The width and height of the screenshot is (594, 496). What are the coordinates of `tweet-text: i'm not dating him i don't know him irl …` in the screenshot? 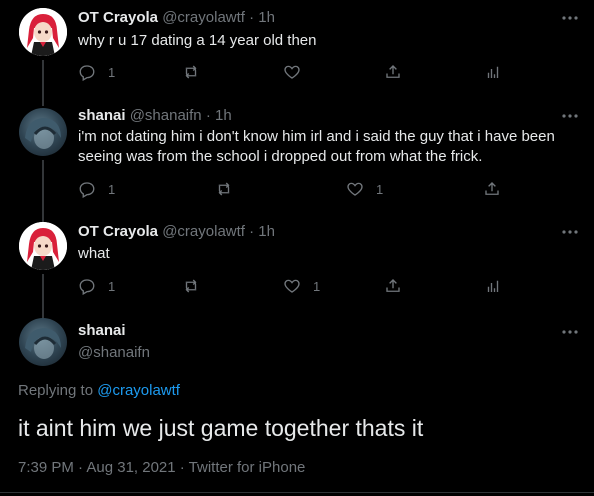 It's located at (316, 146).